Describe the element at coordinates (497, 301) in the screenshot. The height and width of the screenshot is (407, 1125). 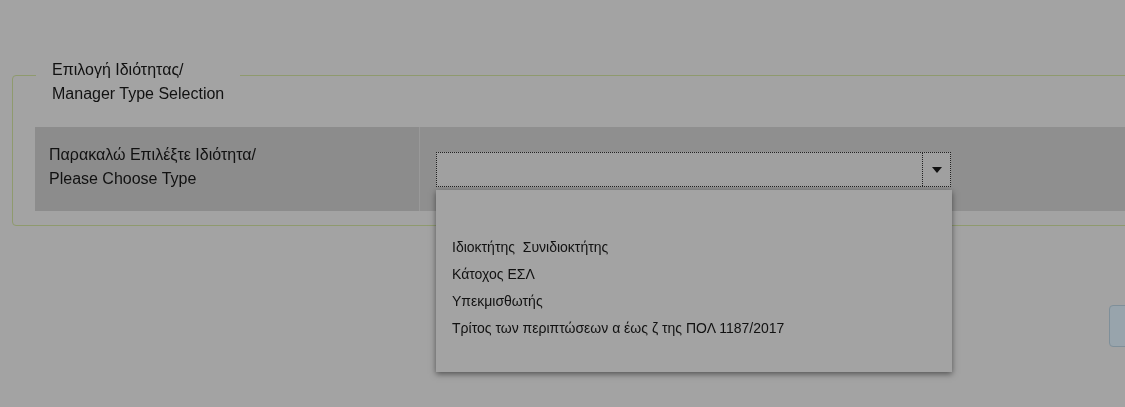
I see `dropdown-option: Υπεκμισθωτής` at that location.